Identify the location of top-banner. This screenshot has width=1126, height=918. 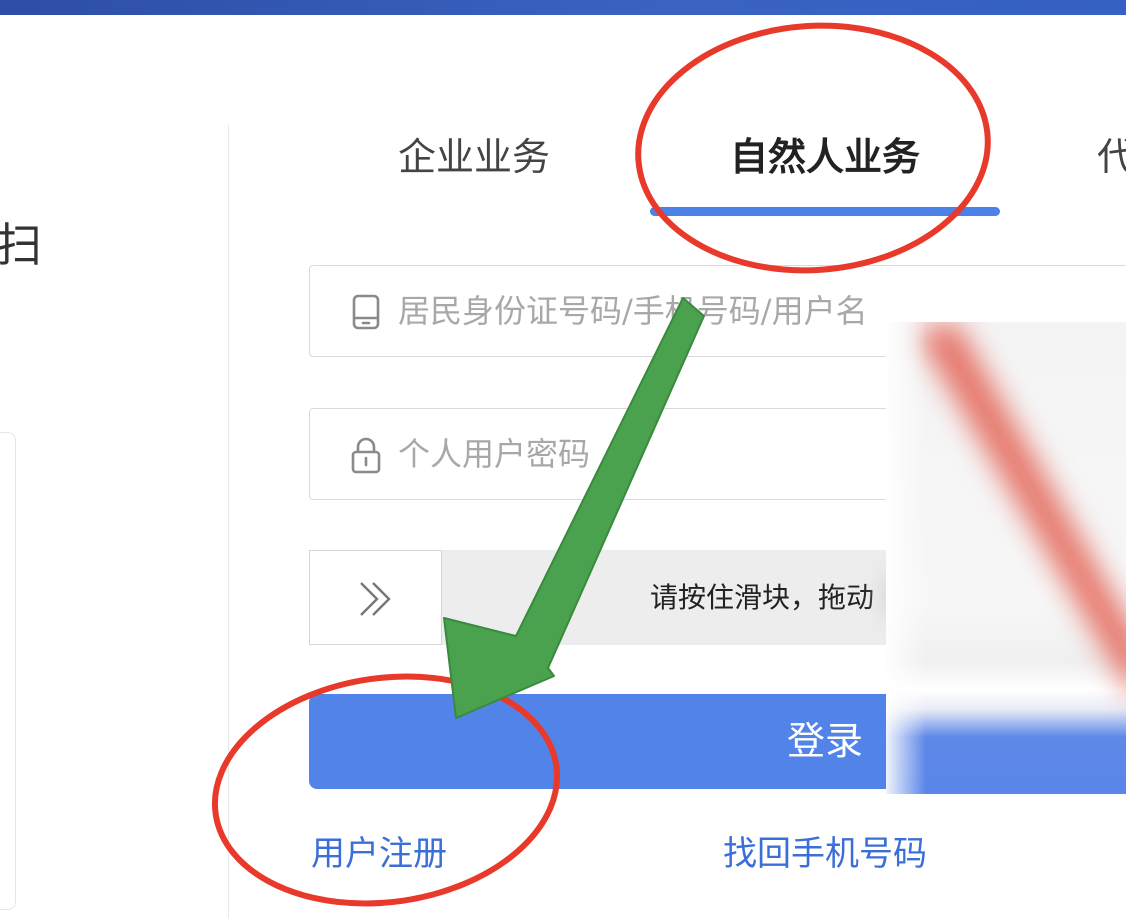
(563, 7).